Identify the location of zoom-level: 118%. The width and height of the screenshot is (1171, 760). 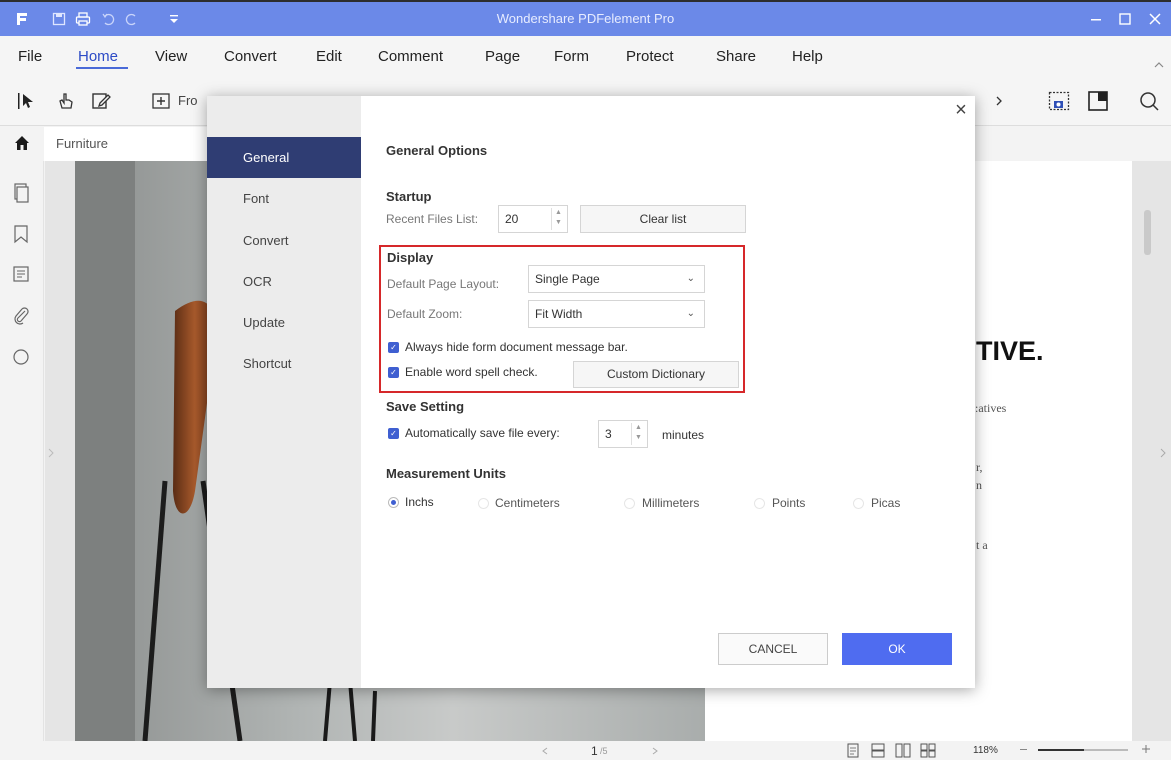
(985, 750).